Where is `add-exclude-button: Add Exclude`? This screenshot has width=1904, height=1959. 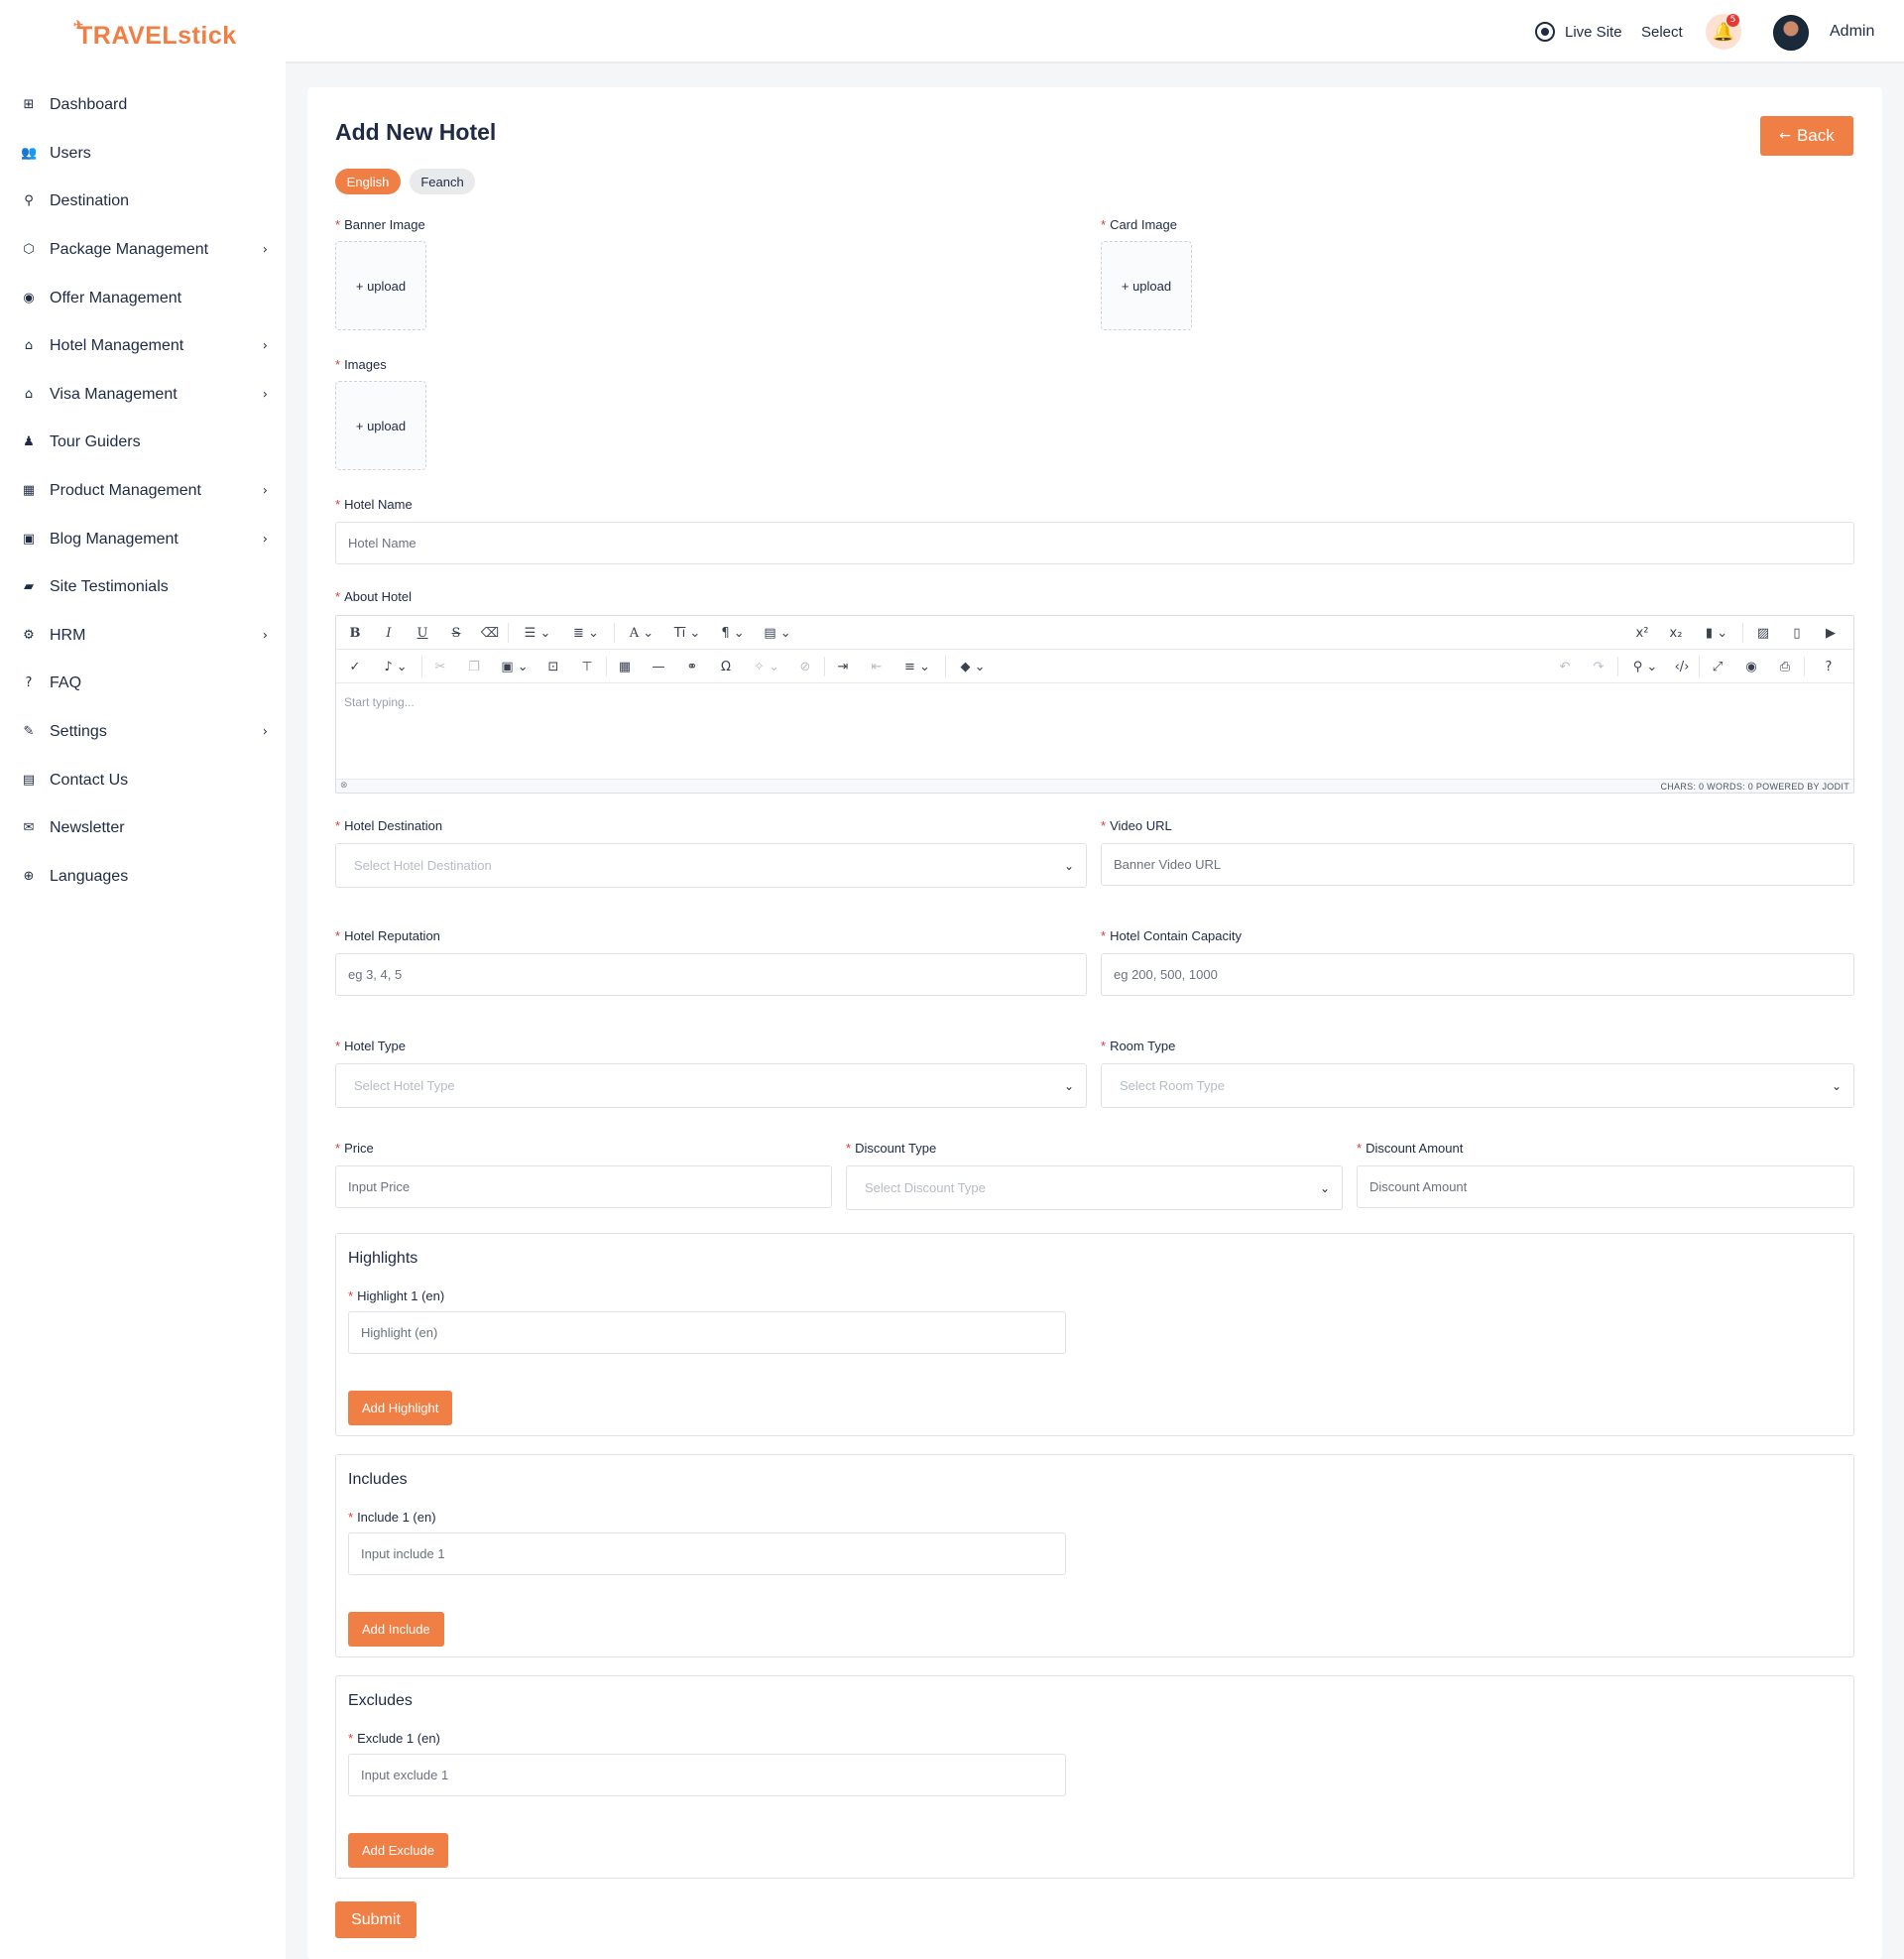
add-exclude-button: Add Exclude is located at coordinates (398, 1850).